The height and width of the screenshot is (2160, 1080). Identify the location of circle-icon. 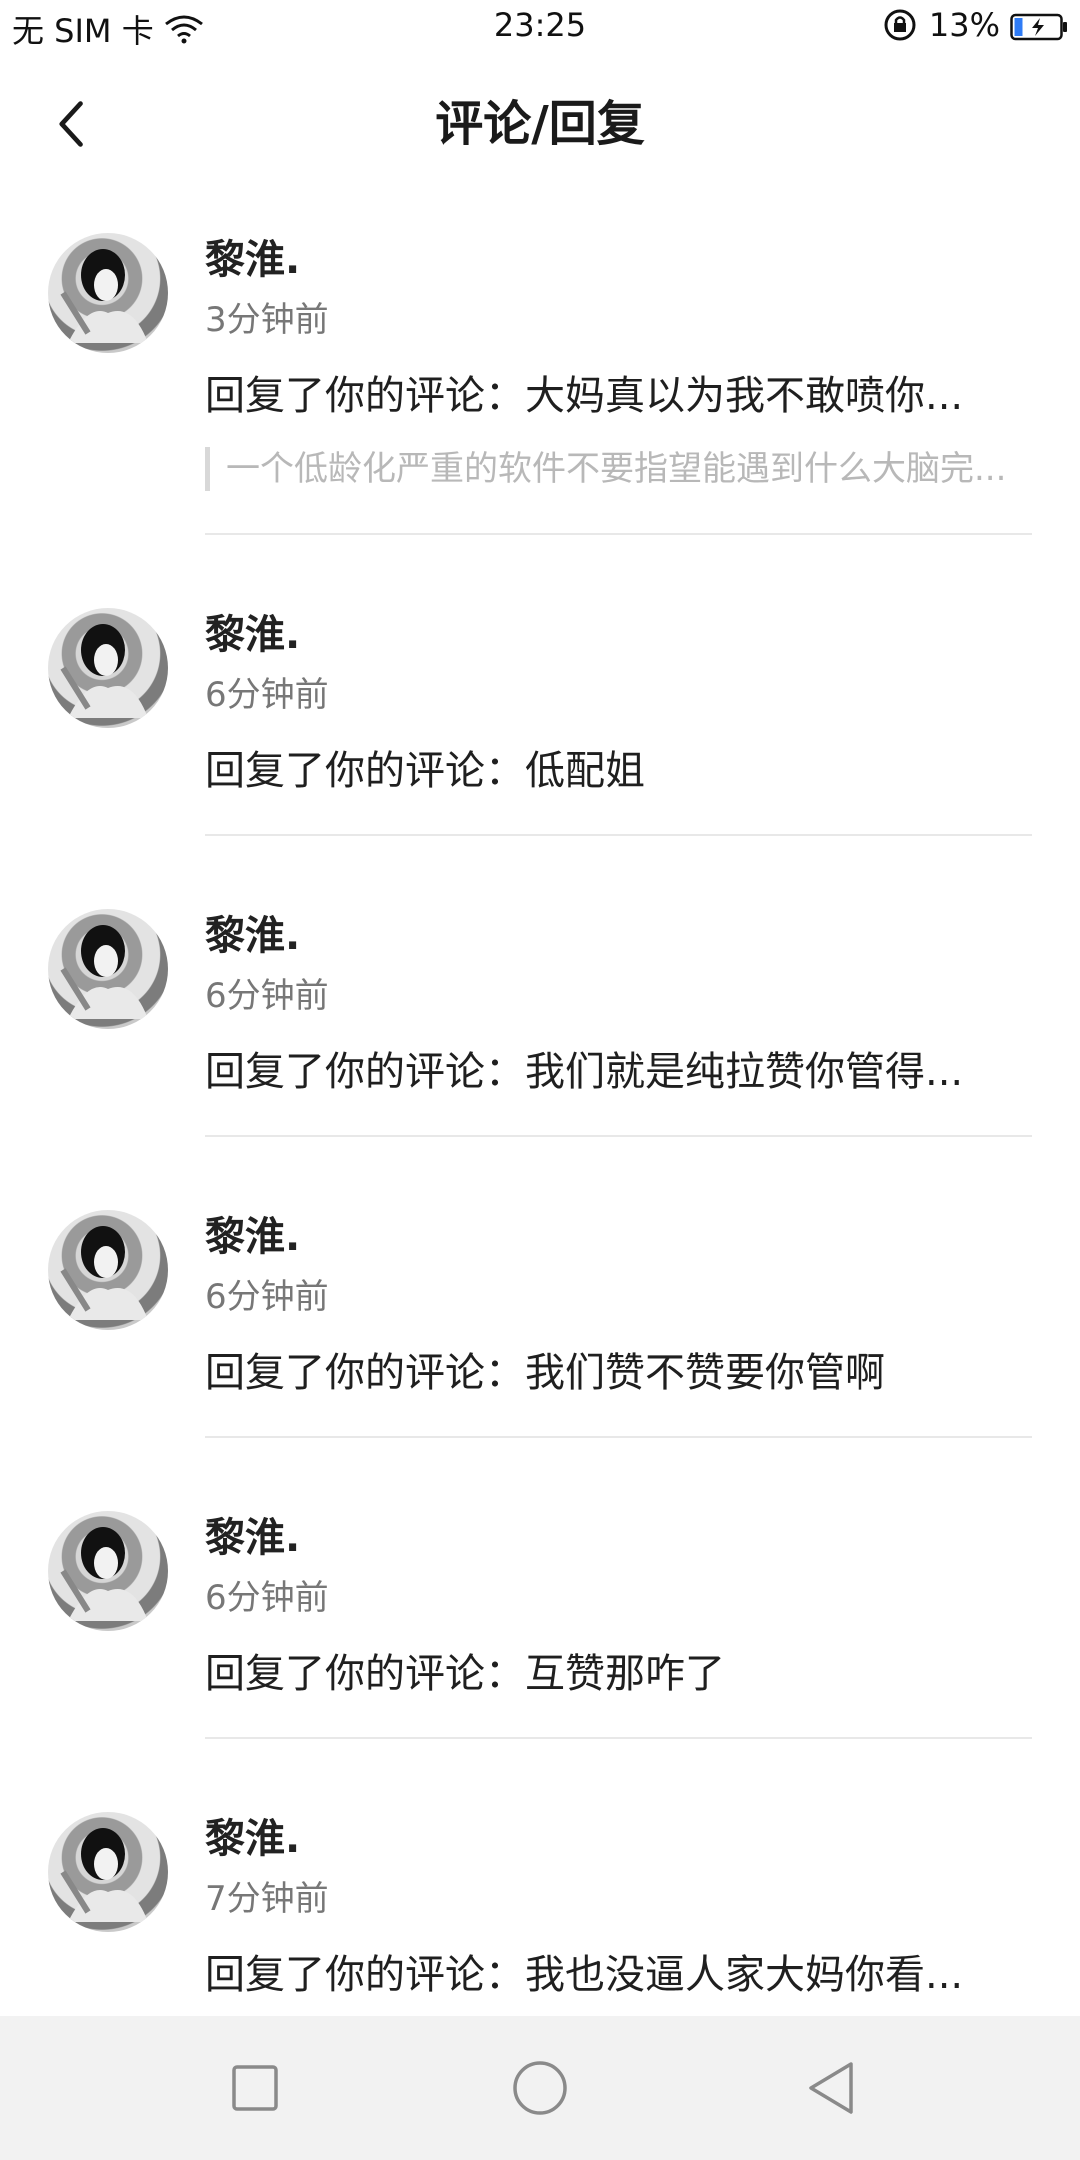
(540, 2088).